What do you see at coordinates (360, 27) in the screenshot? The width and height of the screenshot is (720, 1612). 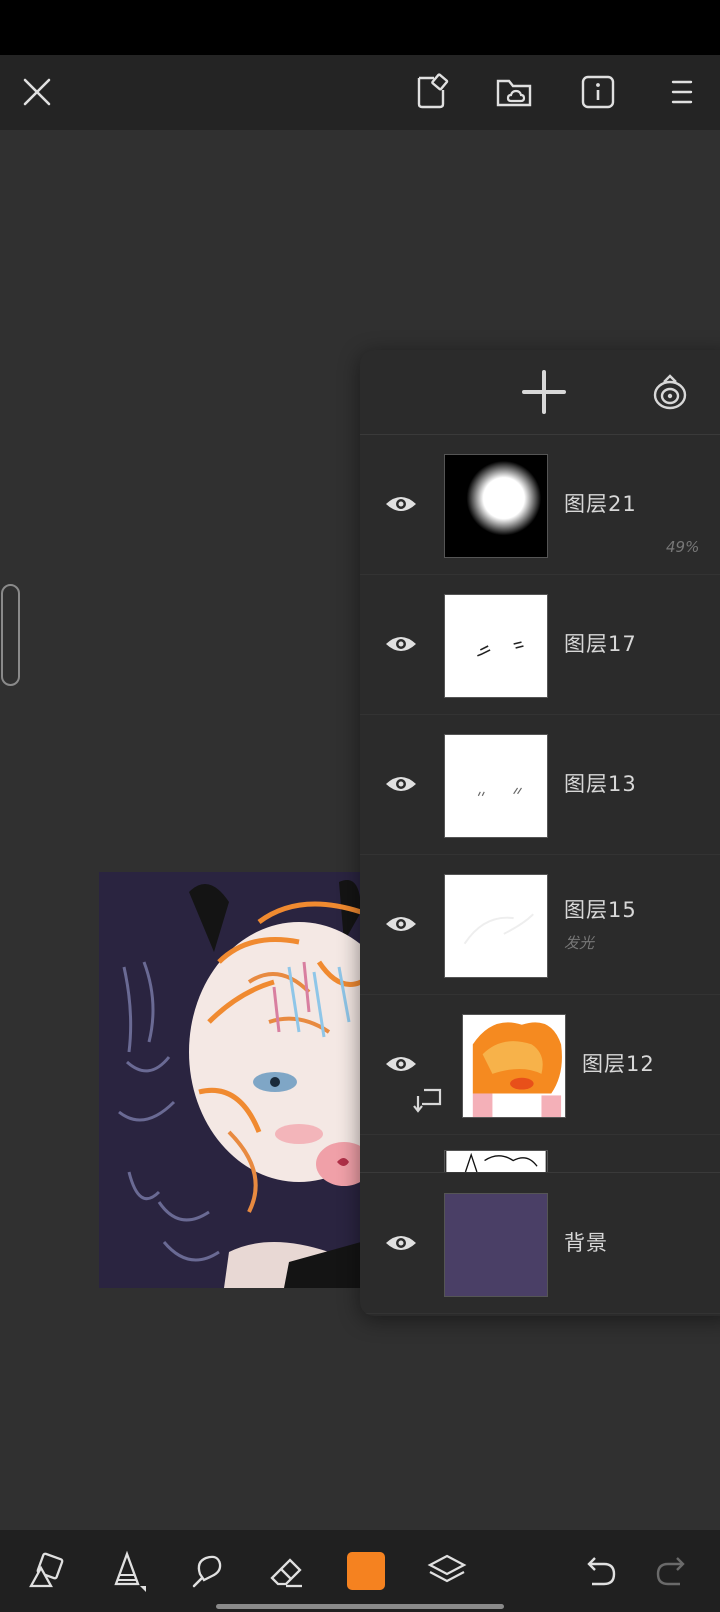 I see `status-bar` at bounding box center [360, 27].